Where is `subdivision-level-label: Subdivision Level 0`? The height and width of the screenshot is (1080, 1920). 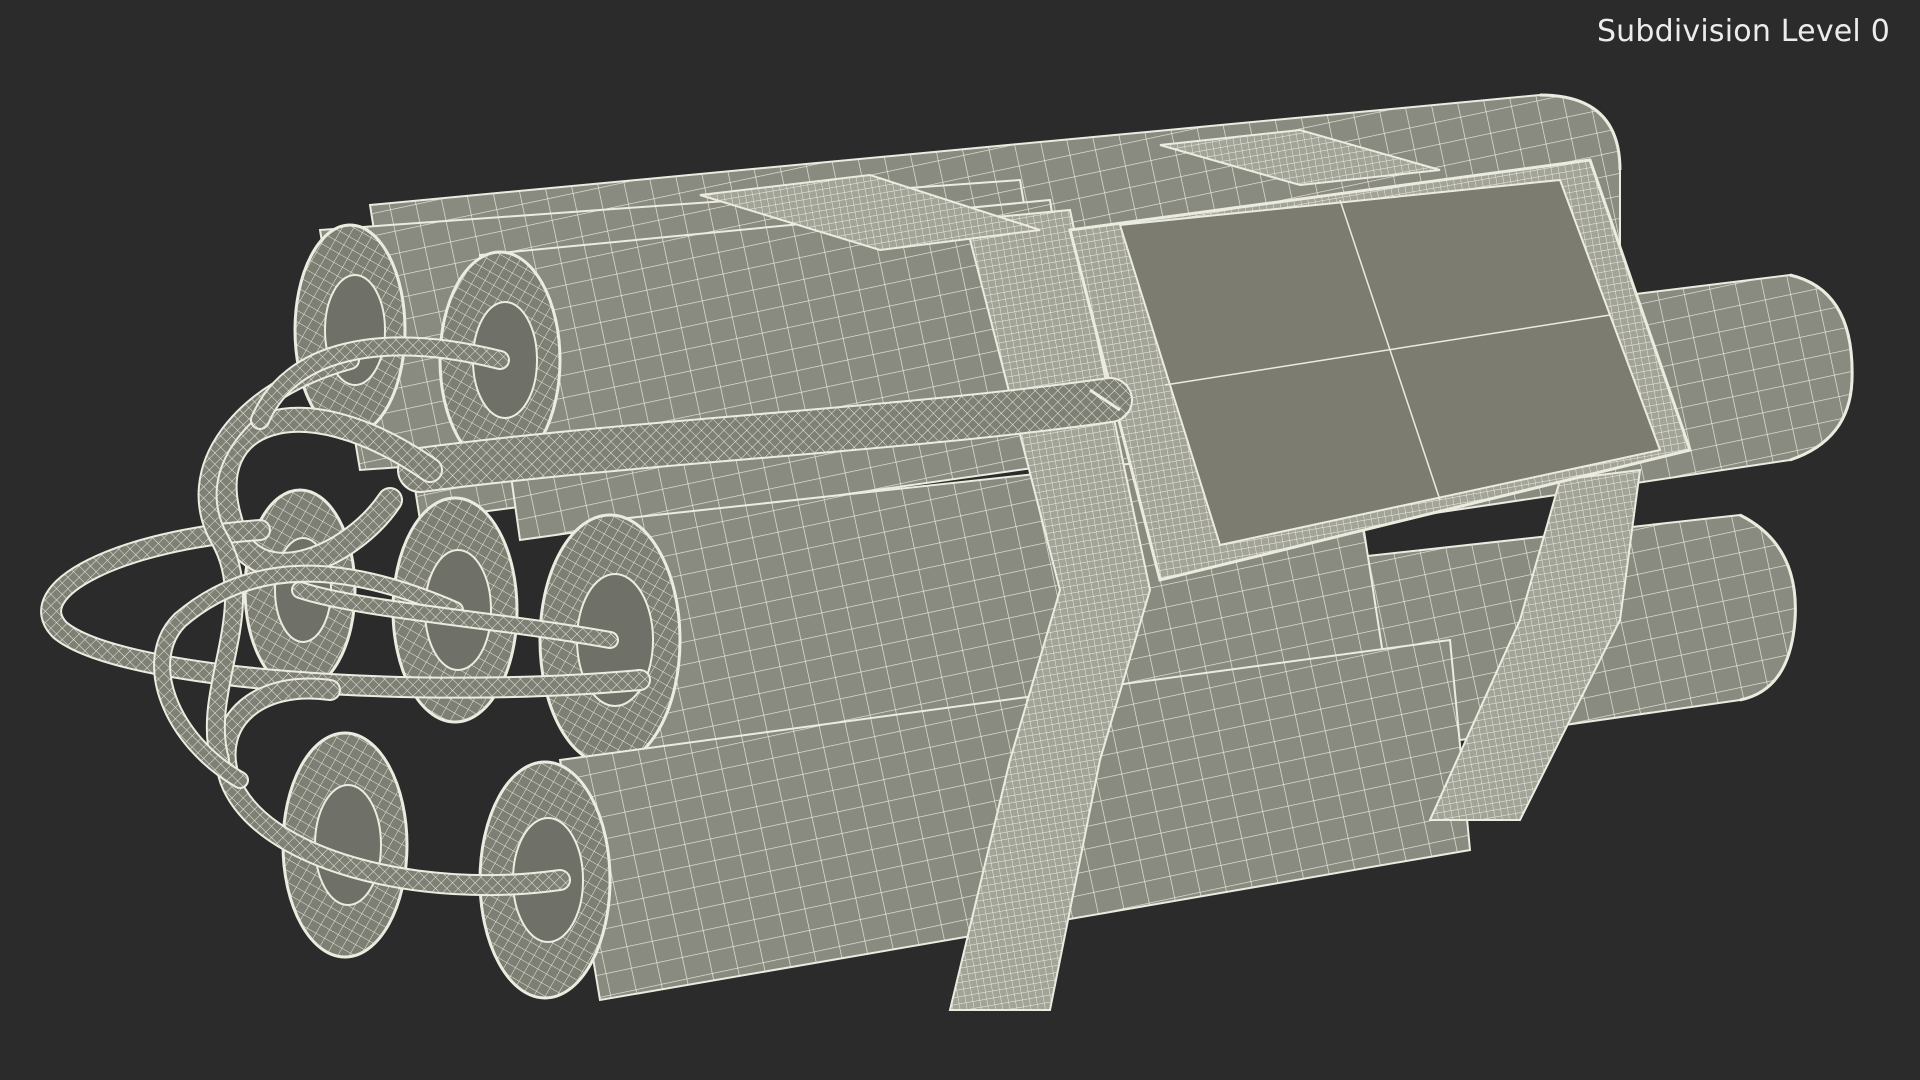 subdivision-level-label: Subdivision Level 0 is located at coordinates (1743, 31).